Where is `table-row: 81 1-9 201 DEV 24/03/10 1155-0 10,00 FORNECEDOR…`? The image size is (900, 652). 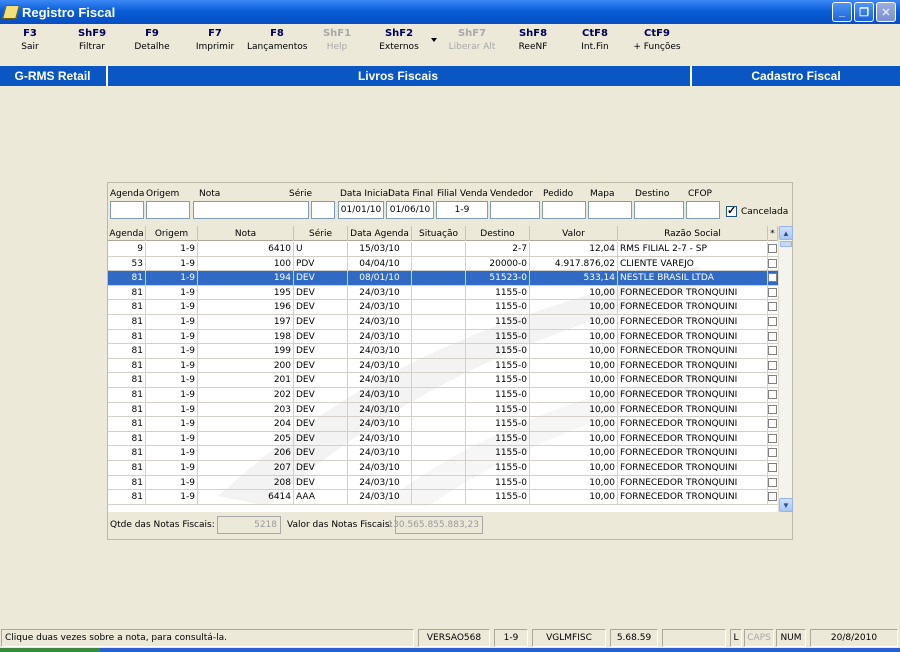
table-row: 81 1-9 201 DEV 24/03/10 1155-0 10,00 FORNECEDOR… is located at coordinates (443, 380).